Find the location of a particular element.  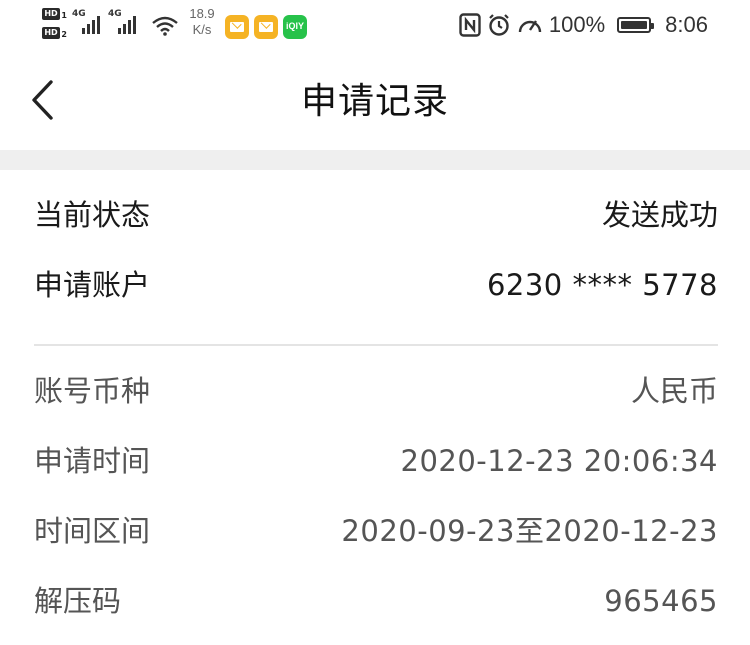

currency-label: 账号币种 is located at coordinates (92, 391).